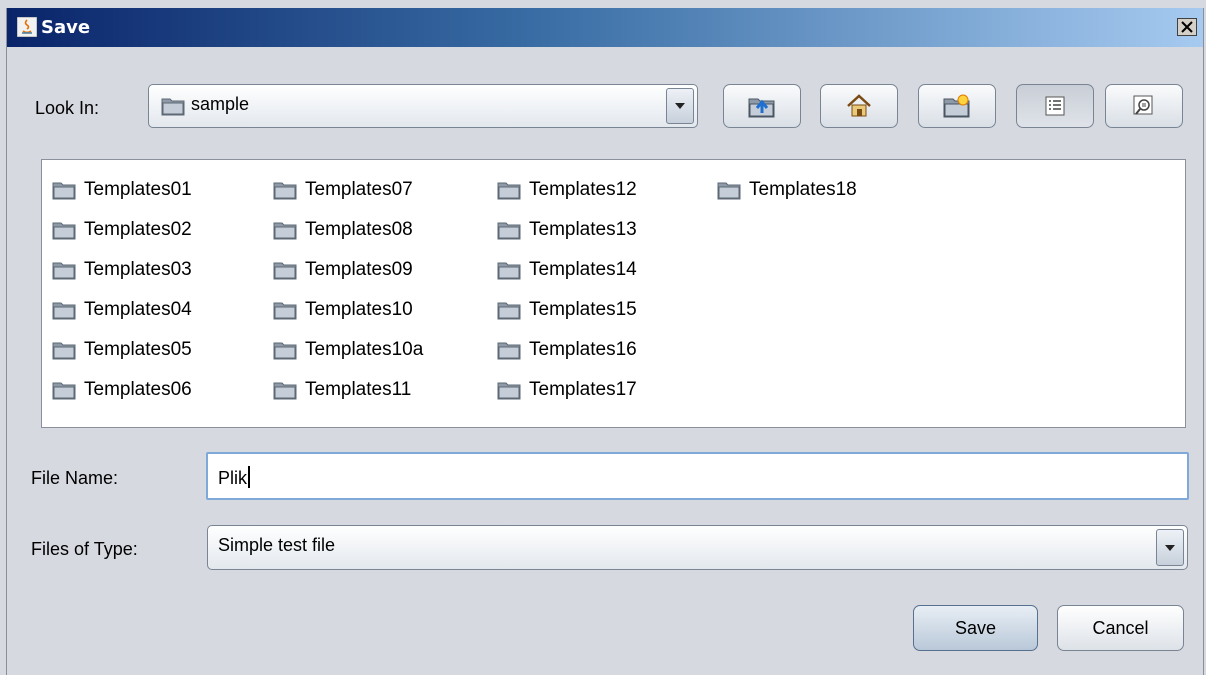 The height and width of the screenshot is (675, 1206). I want to click on folder-name: Templates01, so click(138, 189).